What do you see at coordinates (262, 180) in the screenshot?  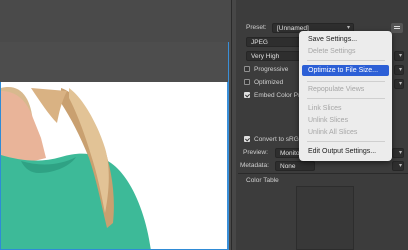 I see `color-table-label: Color Table` at bounding box center [262, 180].